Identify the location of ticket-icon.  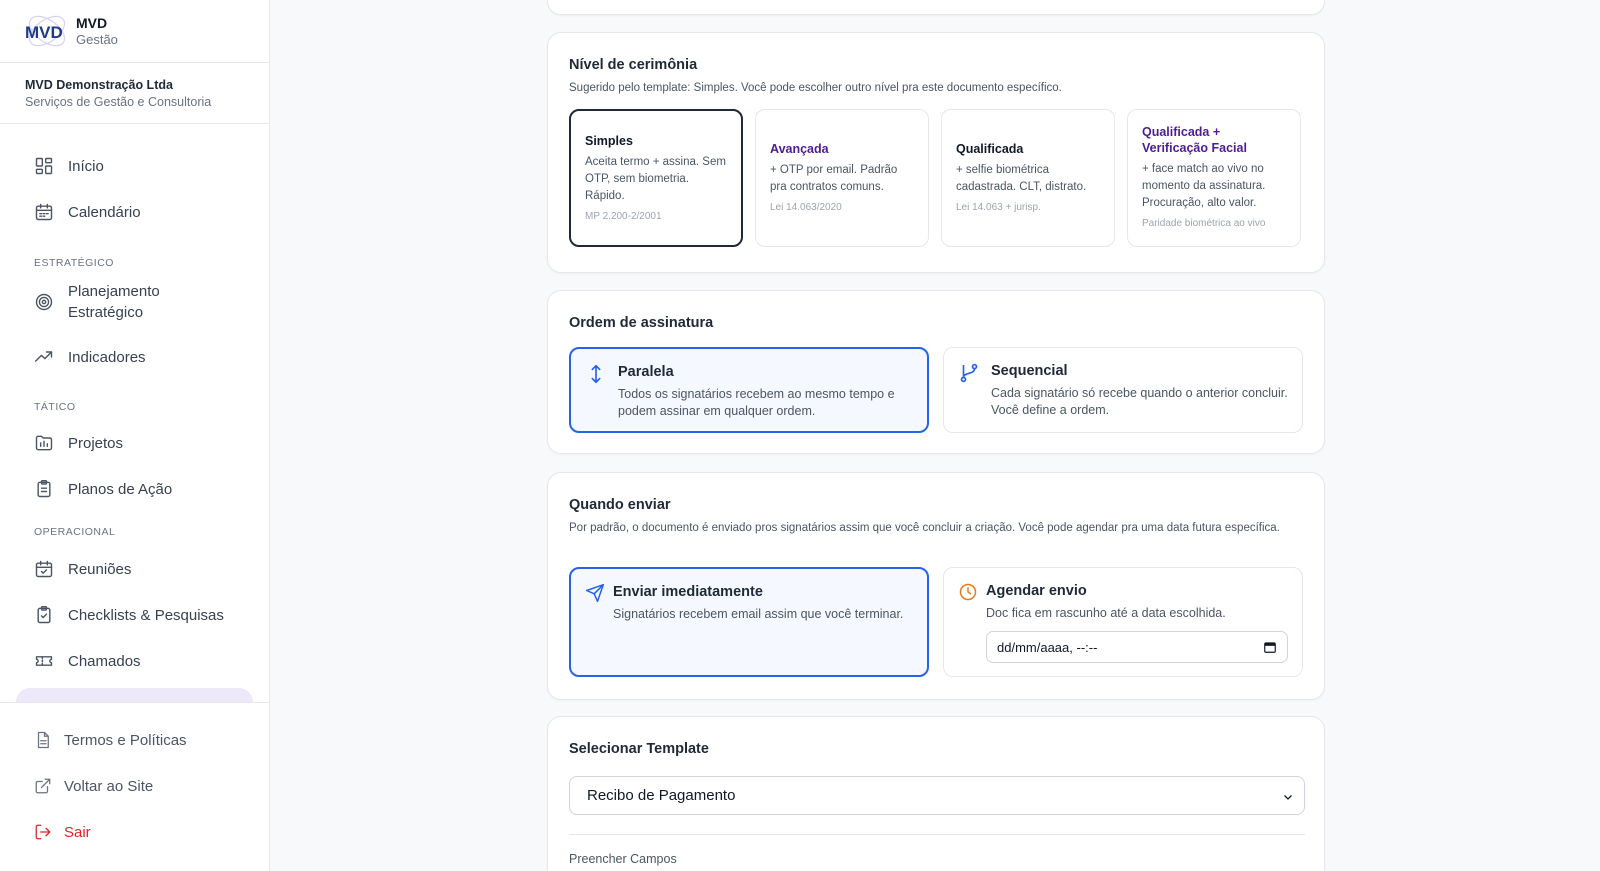
(44, 661).